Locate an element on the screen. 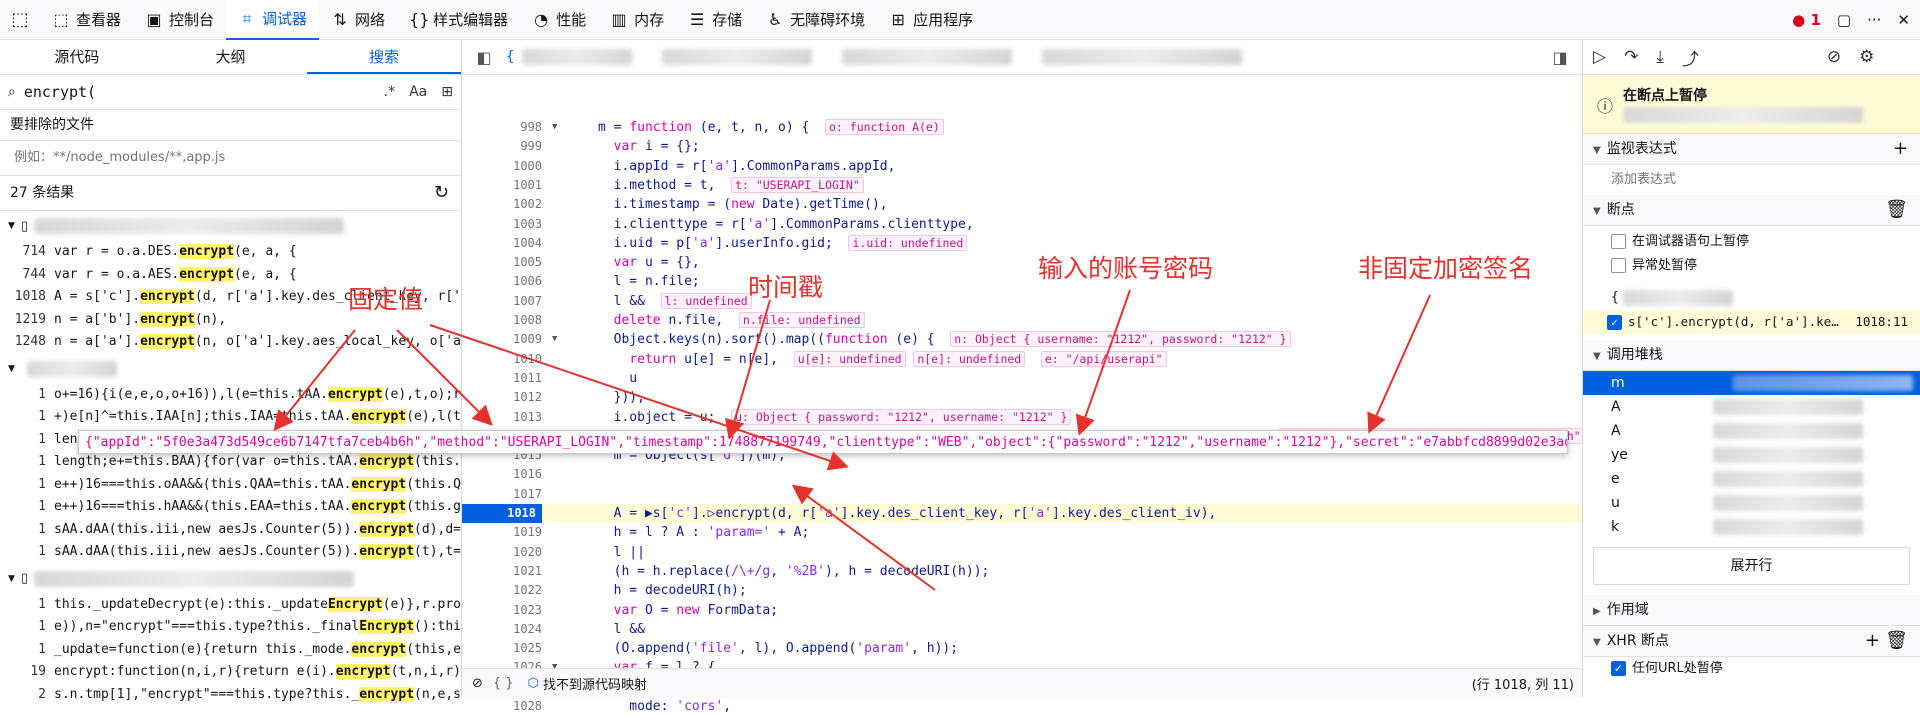 Image resolution: width=1920 pixels, height=716 pixels. code-line: 1011 u is located at coordinates (1022, 378).